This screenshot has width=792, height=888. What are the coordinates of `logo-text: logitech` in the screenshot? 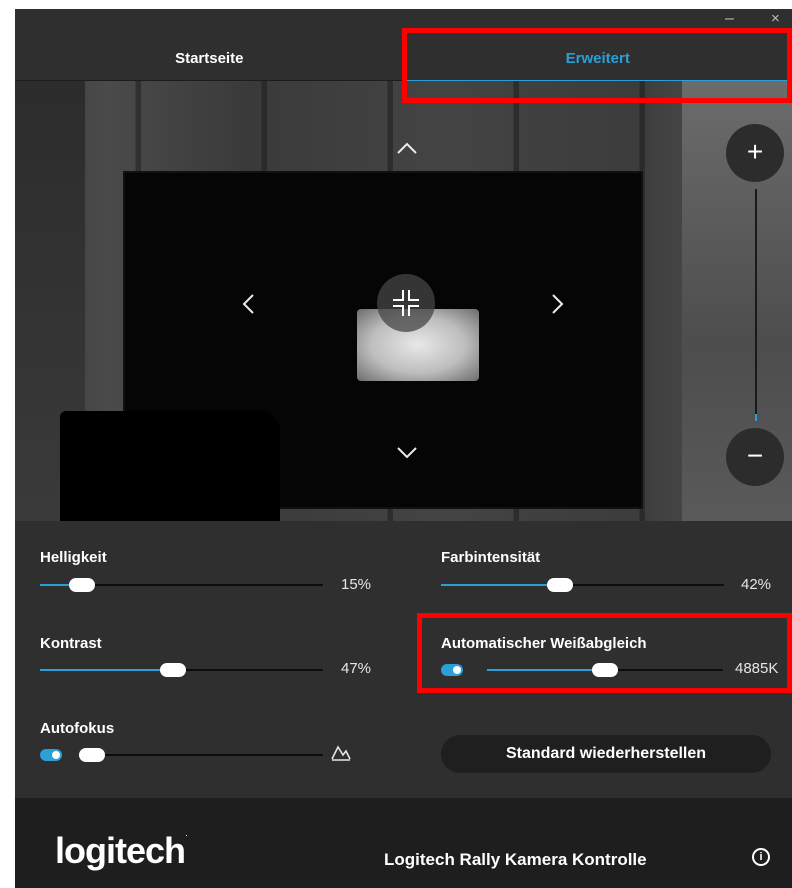 It's located at (120, 850).